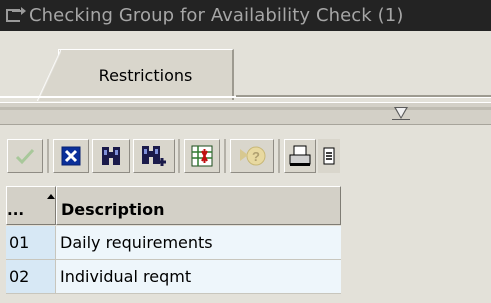 The height and width of the screenshot is (303, 491). I want to click on tab-divider-shadow, so click(363, 96).